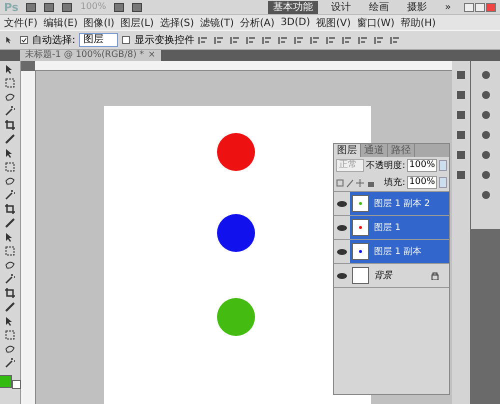 This screenshot has height=404, width=500. I want to click on opacity-label: 不透明度:, so click(386, 166).